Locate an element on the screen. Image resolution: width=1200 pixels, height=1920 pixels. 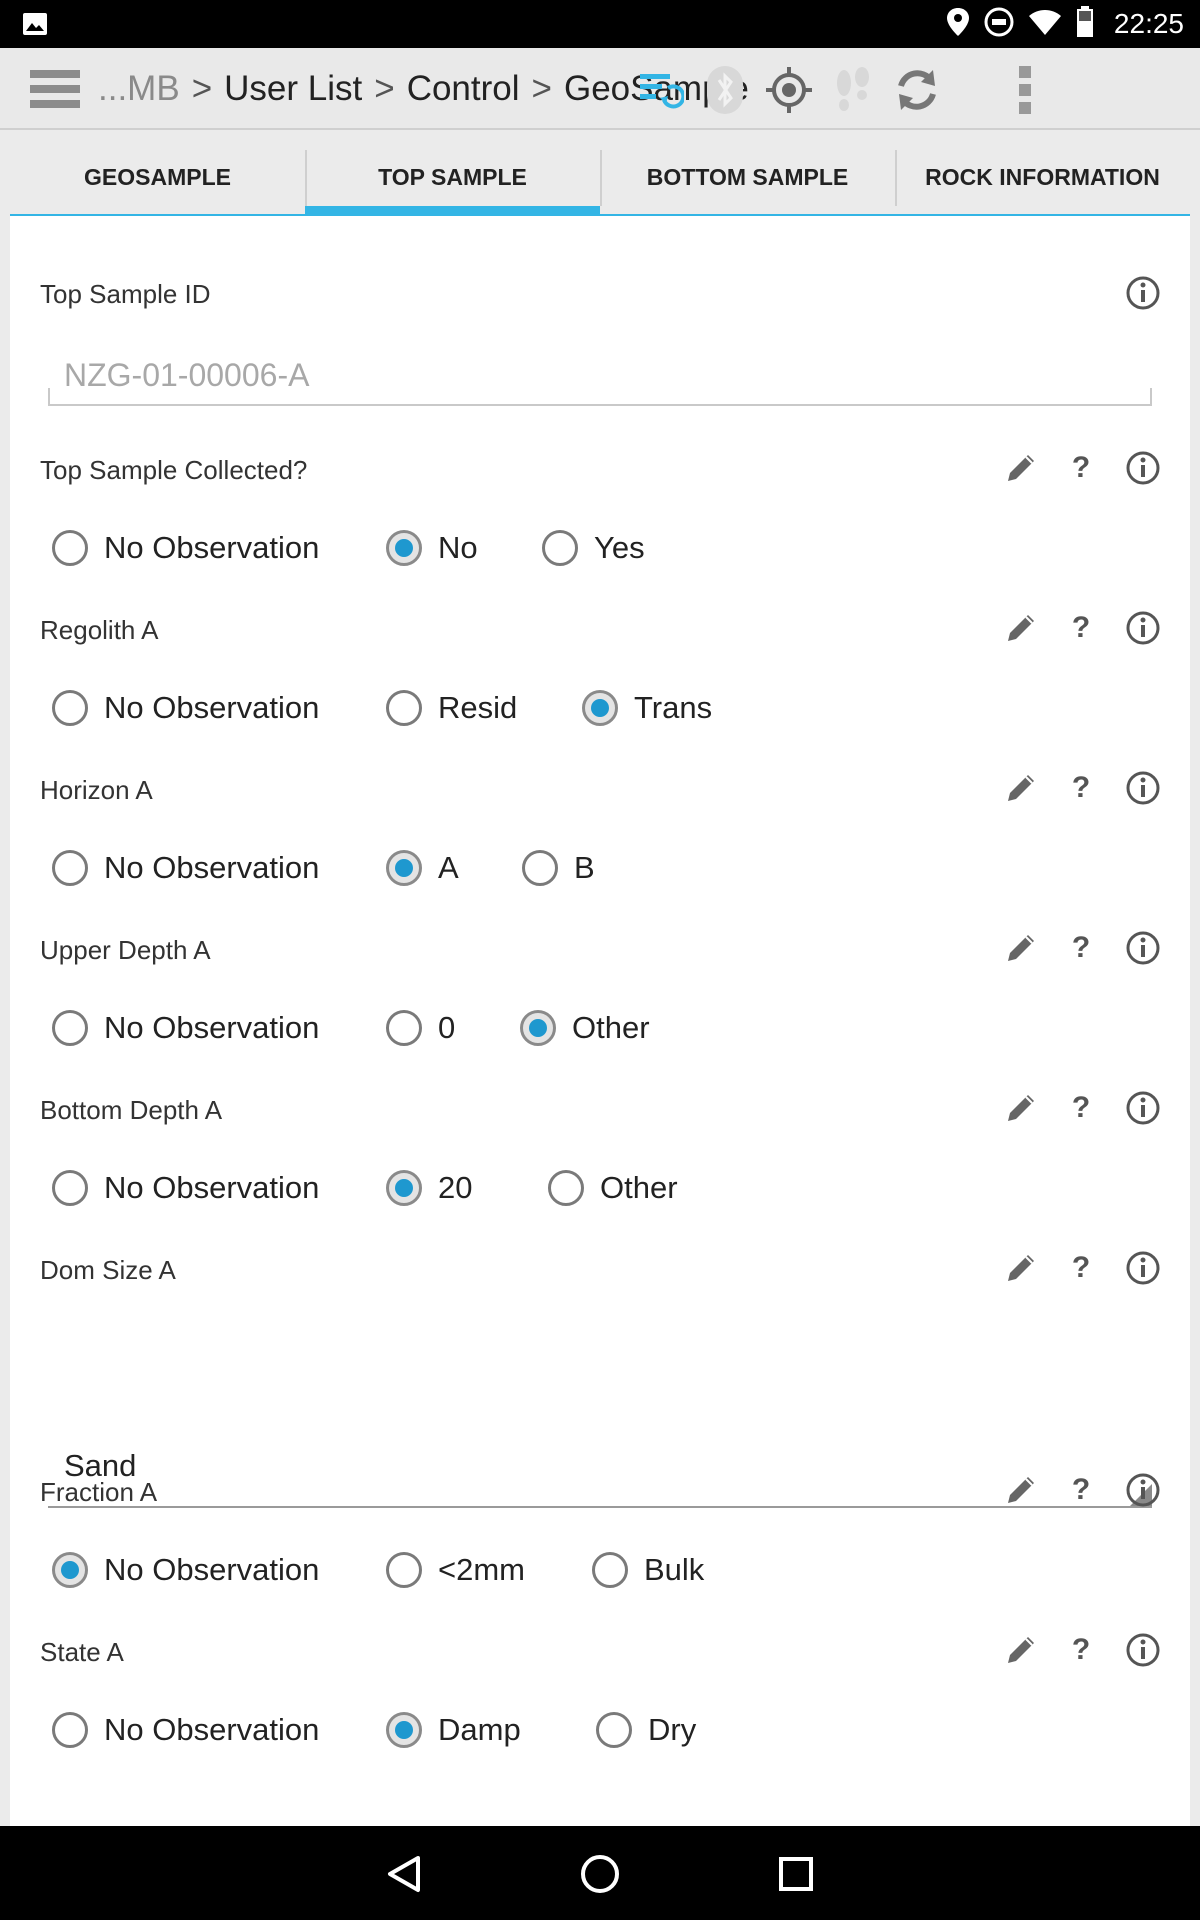
status-bar: 22:25 is located at coordinates (600, 24).